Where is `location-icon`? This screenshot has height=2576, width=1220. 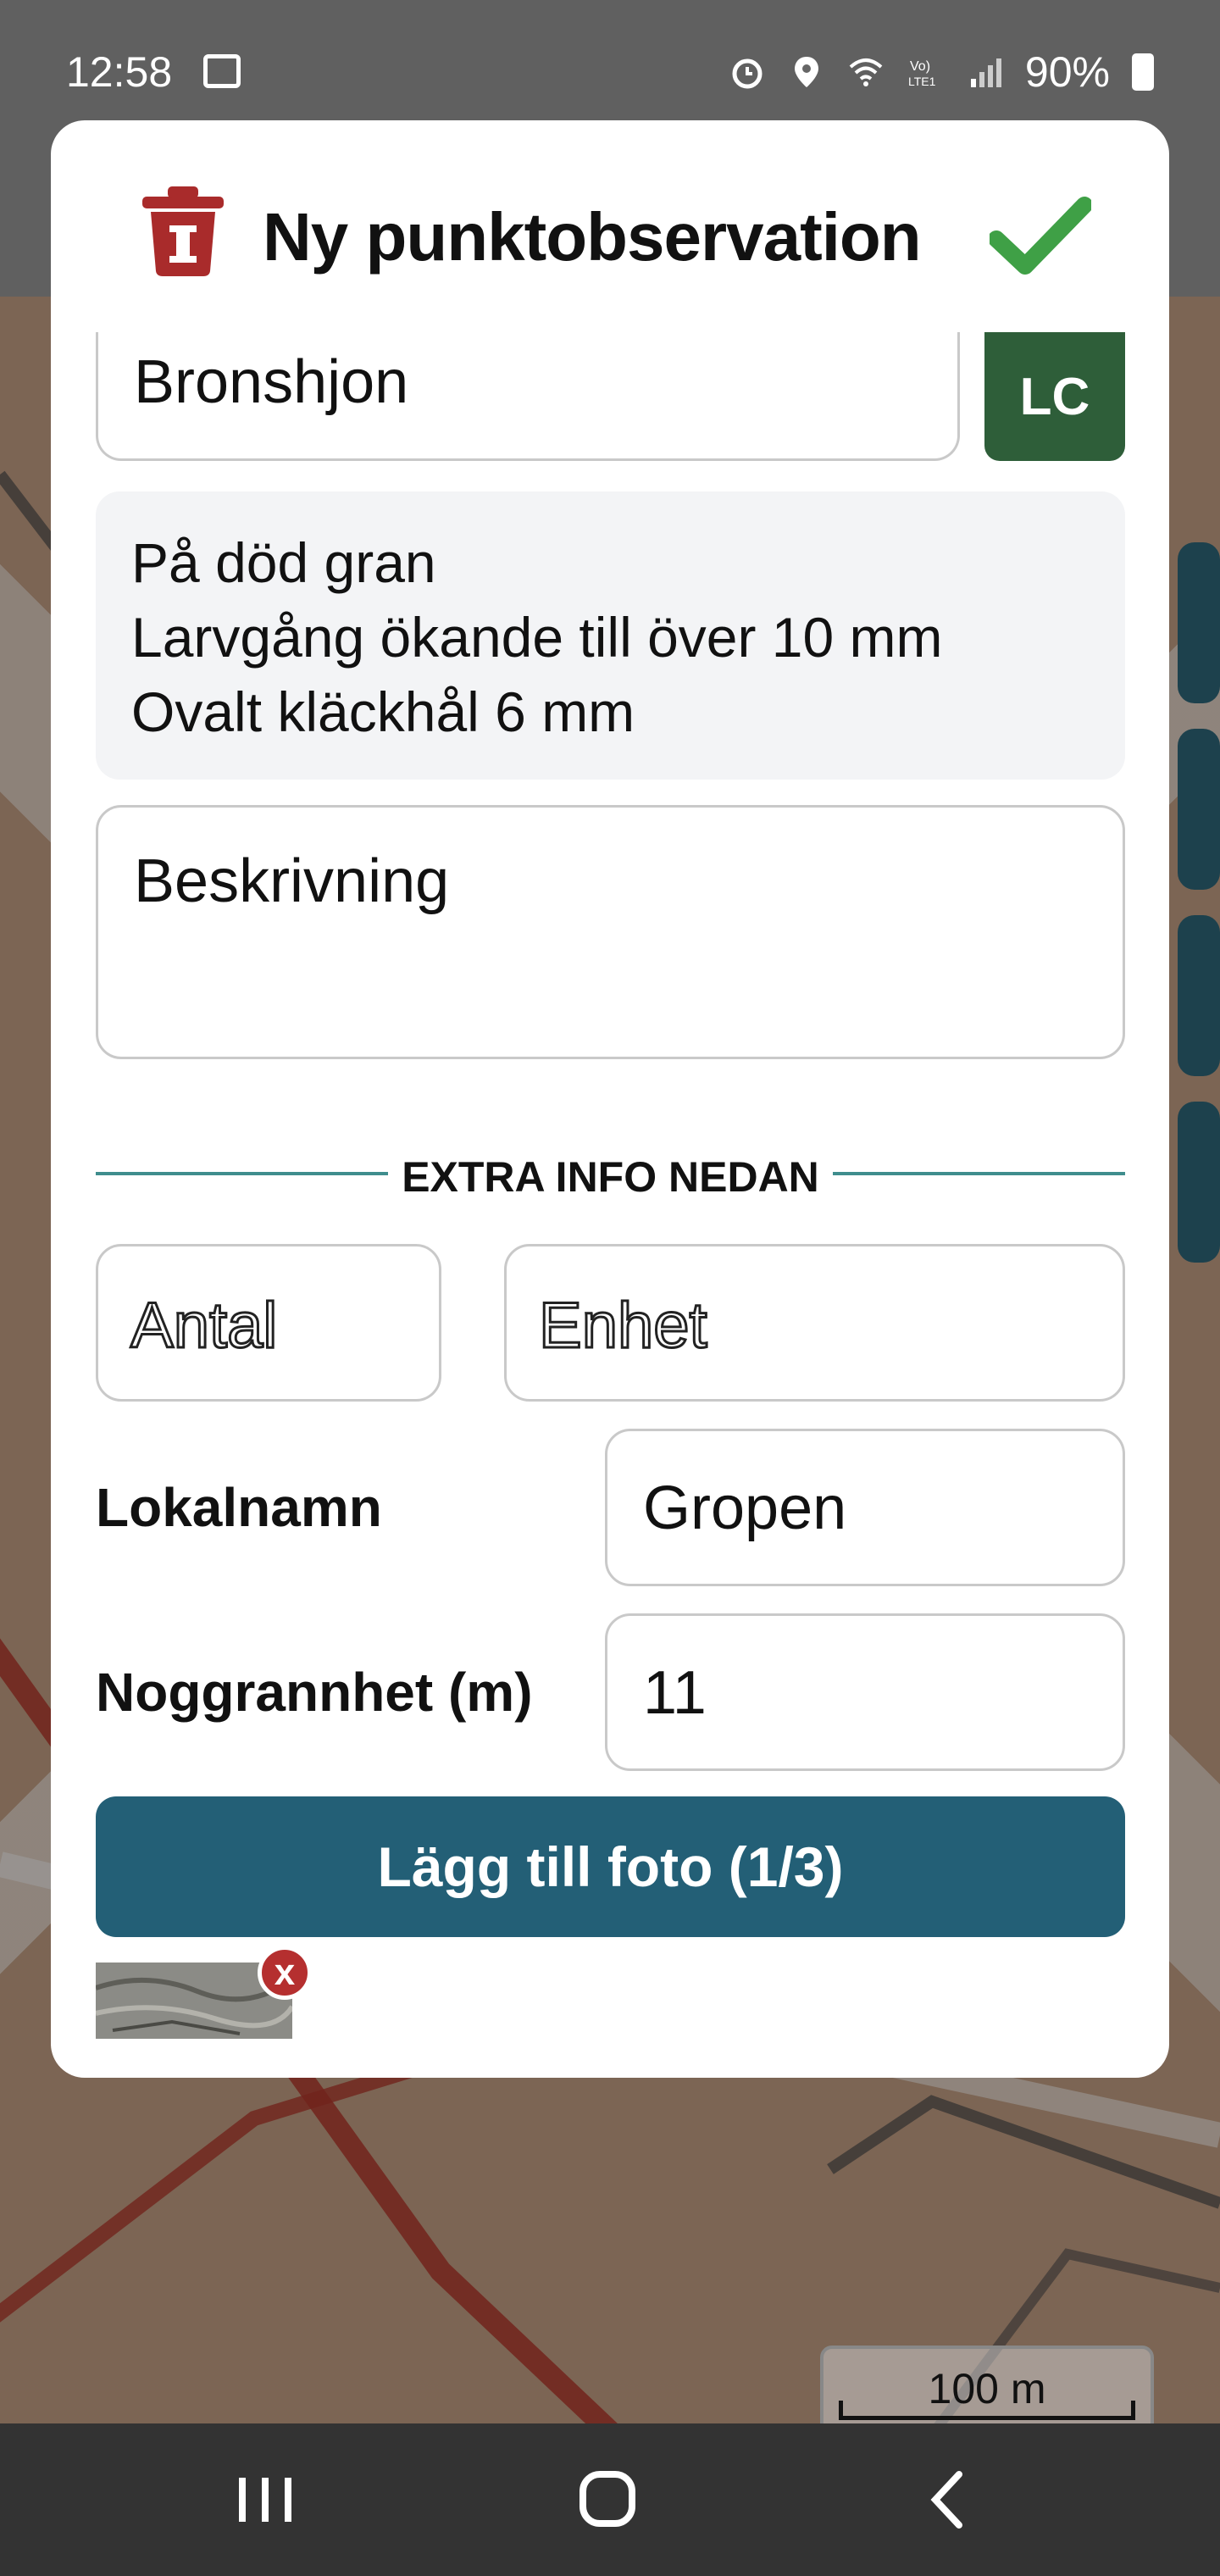 location-icon is located at coordinates (806, 72).